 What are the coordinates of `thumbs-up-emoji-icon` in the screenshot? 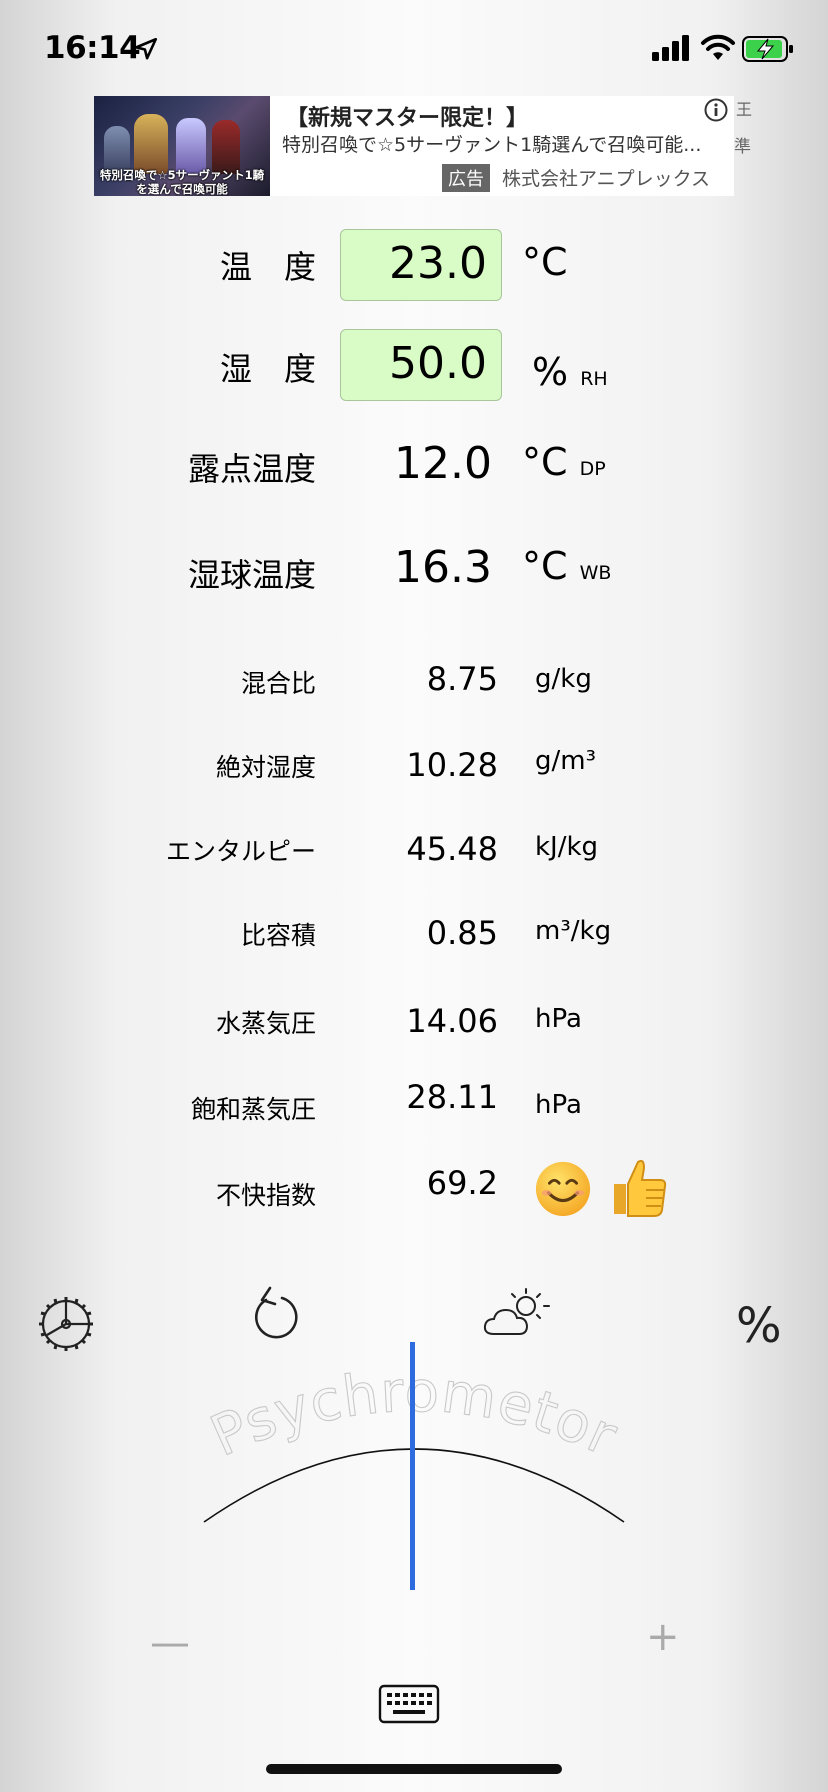 It's located at (640, 1188).